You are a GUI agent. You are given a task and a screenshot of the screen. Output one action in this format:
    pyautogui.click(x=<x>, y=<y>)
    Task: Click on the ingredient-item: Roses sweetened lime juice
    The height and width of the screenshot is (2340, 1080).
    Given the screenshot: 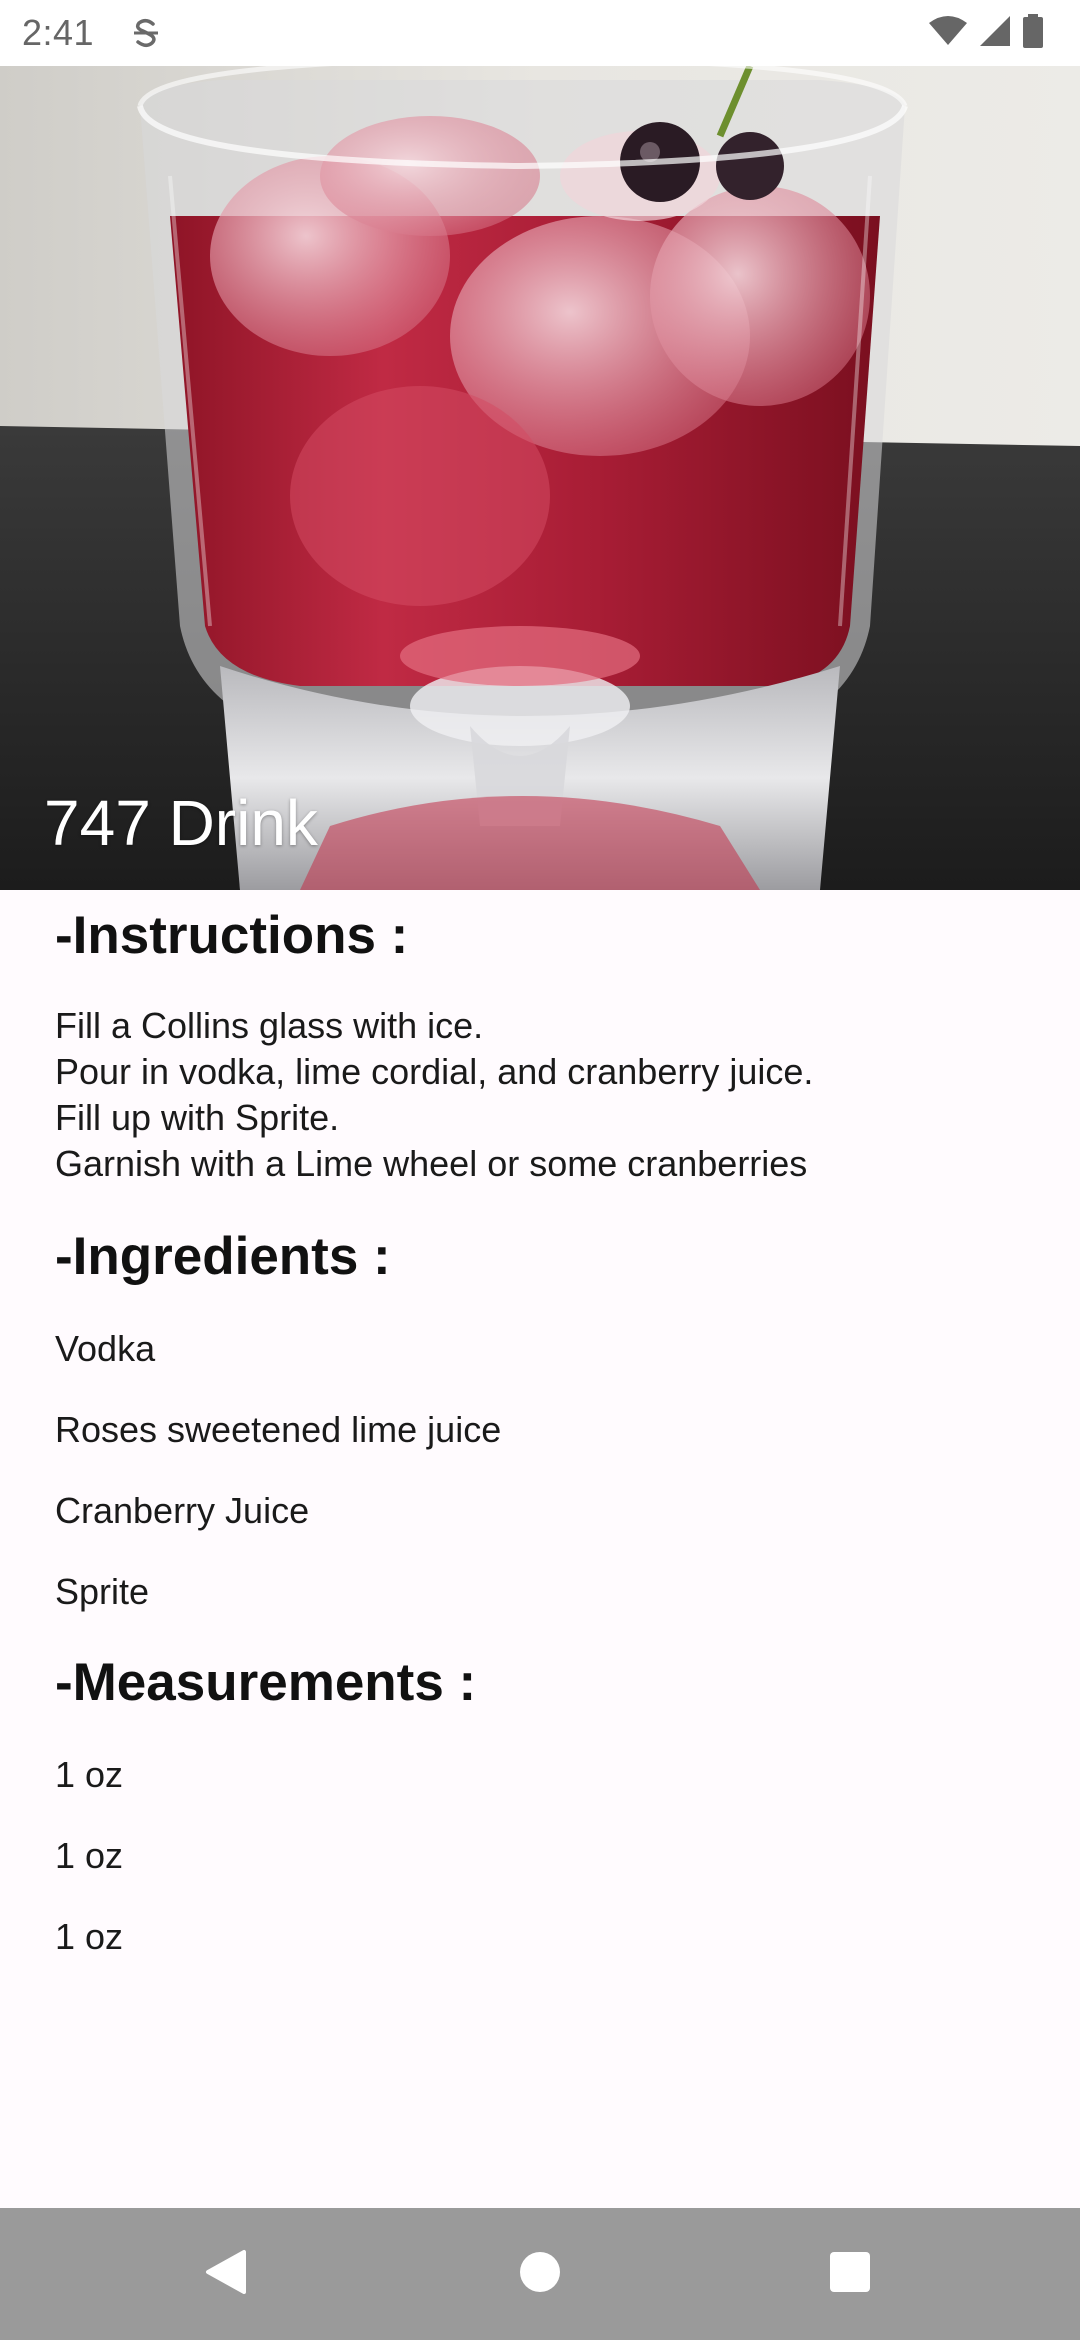 What is the action you would take?
    pyautogui.click(x=278, y=1429)
    